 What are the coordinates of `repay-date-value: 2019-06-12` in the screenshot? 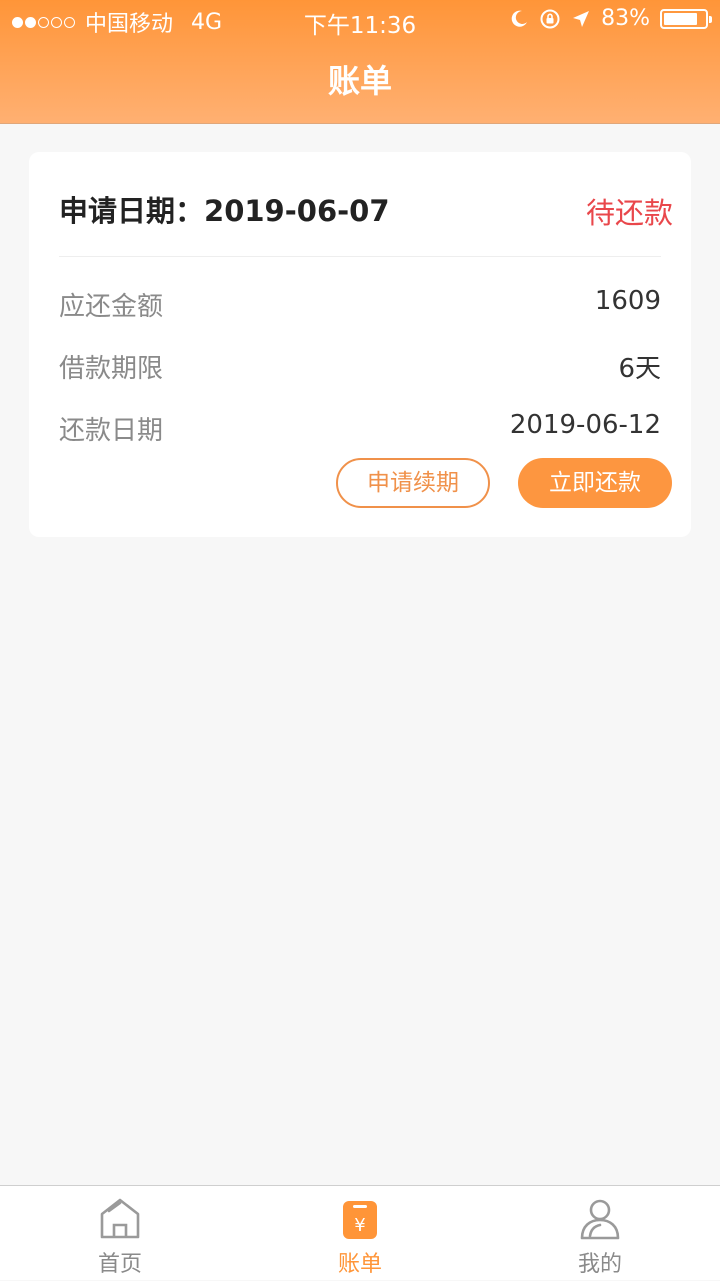 It's located at (585, 425).